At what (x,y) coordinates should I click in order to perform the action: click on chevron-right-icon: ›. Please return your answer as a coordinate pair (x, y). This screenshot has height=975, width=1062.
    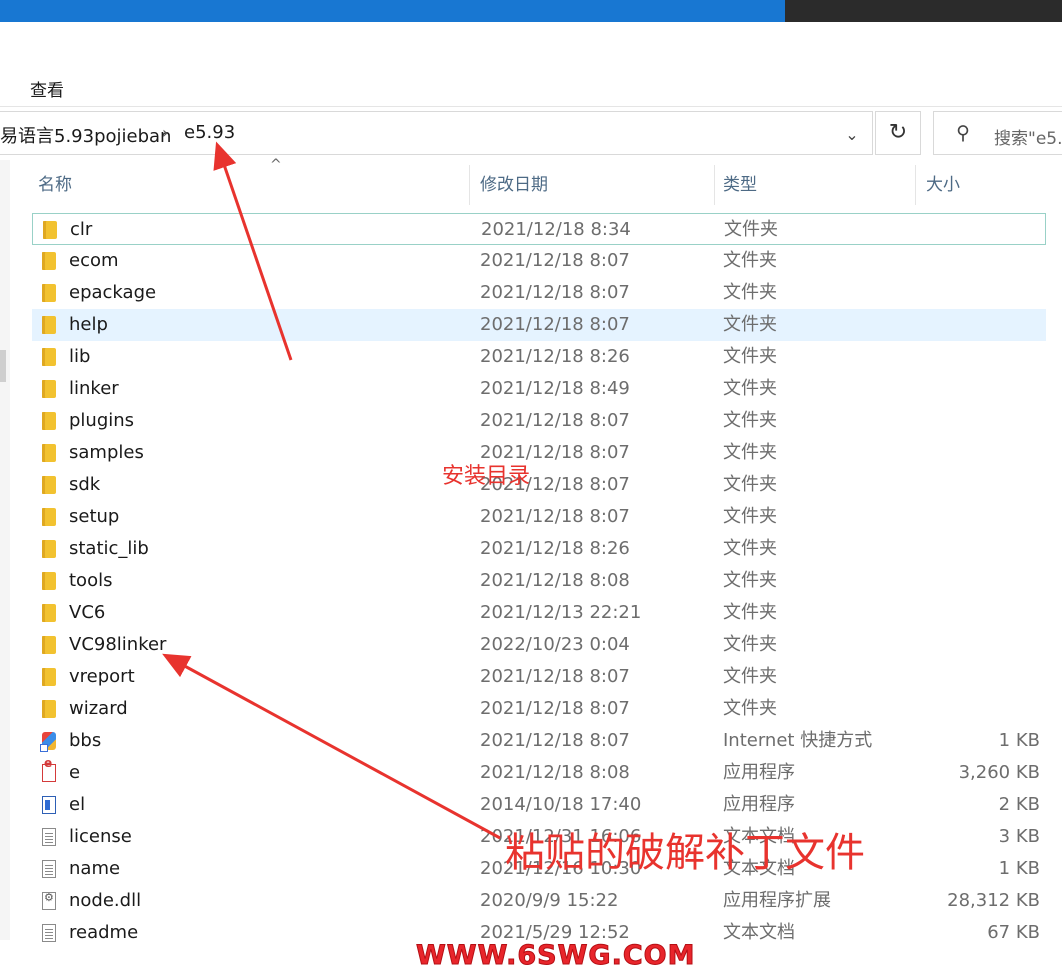
    Looking at the image, I should click on (165, 132).